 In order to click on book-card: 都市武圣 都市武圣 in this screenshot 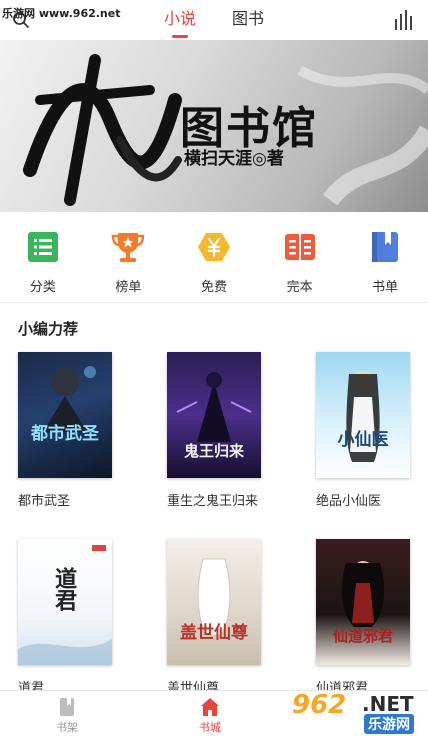, I will do `click(65, 430)`.